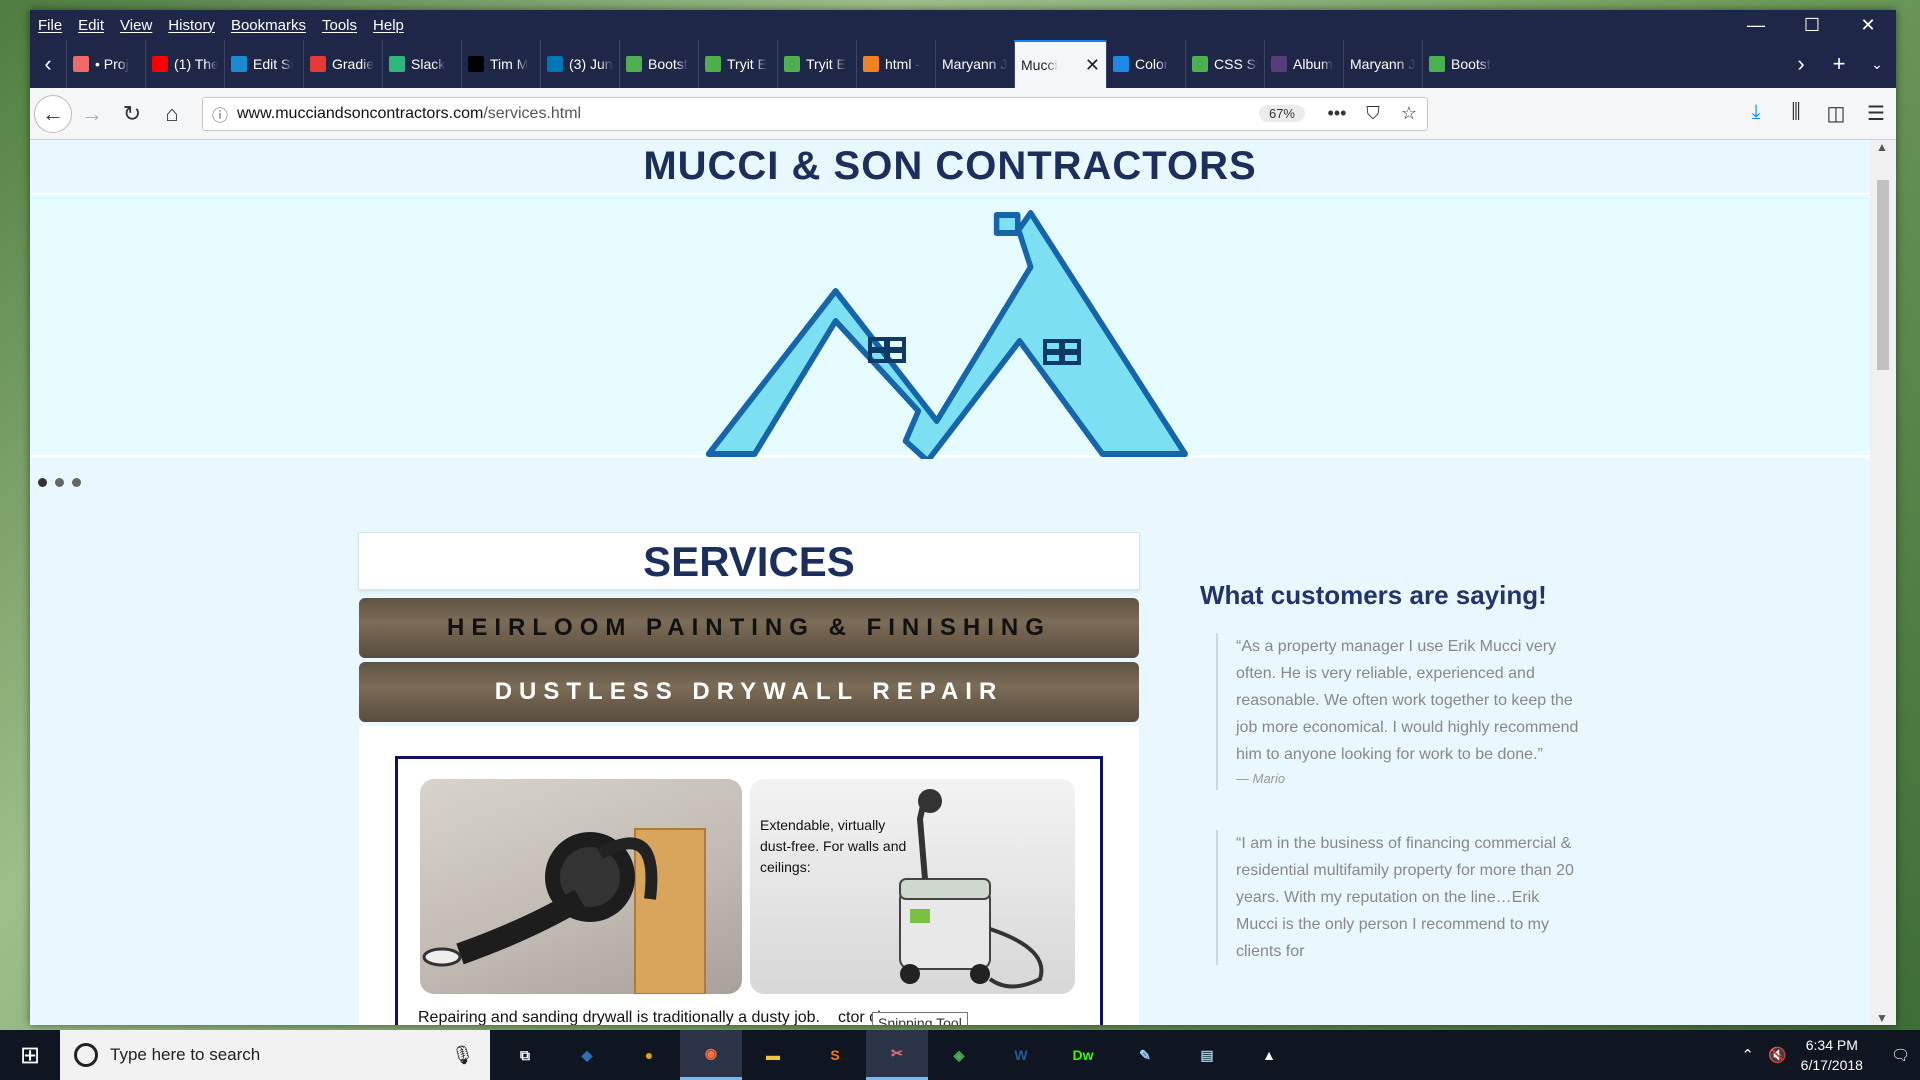  What do you see at coordinates (1812, 25) in the screenshot?
I see `maximize-button: ☐` at bounding box center [1812, 25].